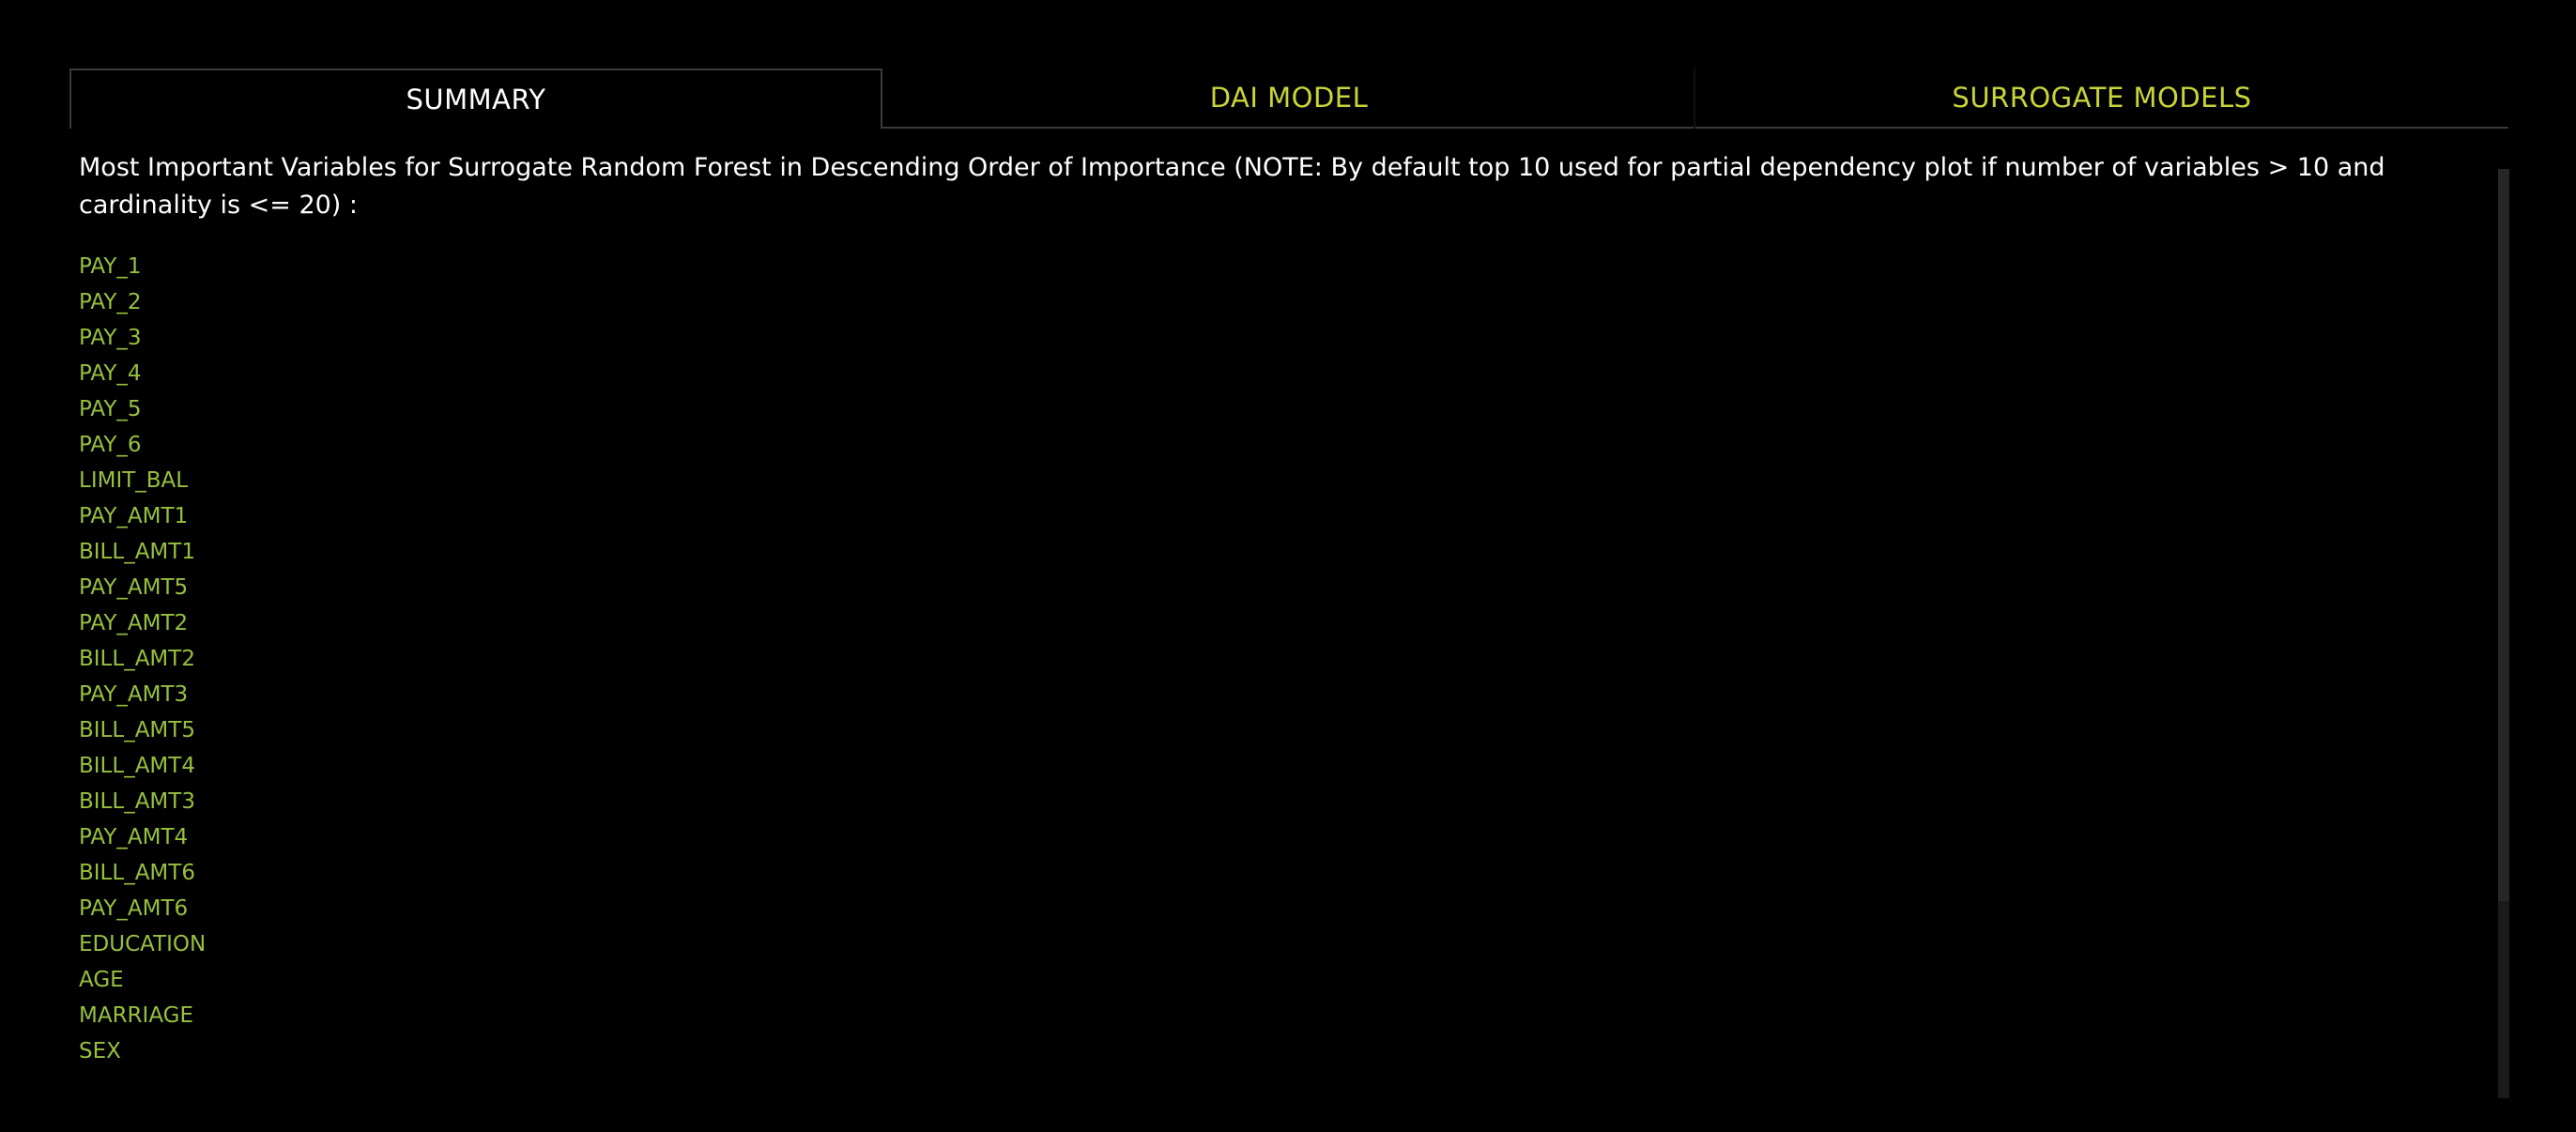 This screenshot has width=2576, height=1132. I want to click on variable-item: PAY_1, so click(111, 266).